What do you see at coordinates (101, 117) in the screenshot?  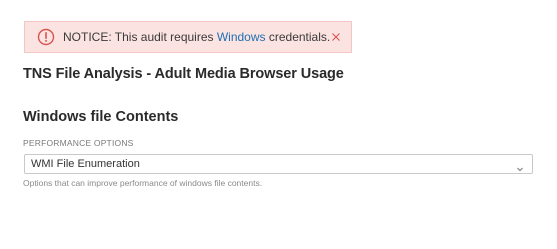 I see `section-title: Windows file Contents` at bounding box center [101, 117].